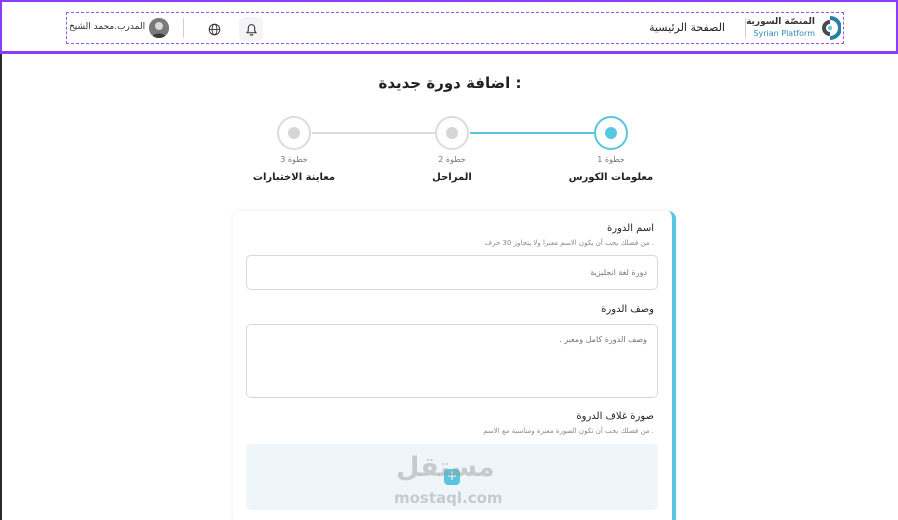 The width and height of the screenshot is (898, 520). I want to click on watermark-latin: mostaql.com, so click(448, 498).